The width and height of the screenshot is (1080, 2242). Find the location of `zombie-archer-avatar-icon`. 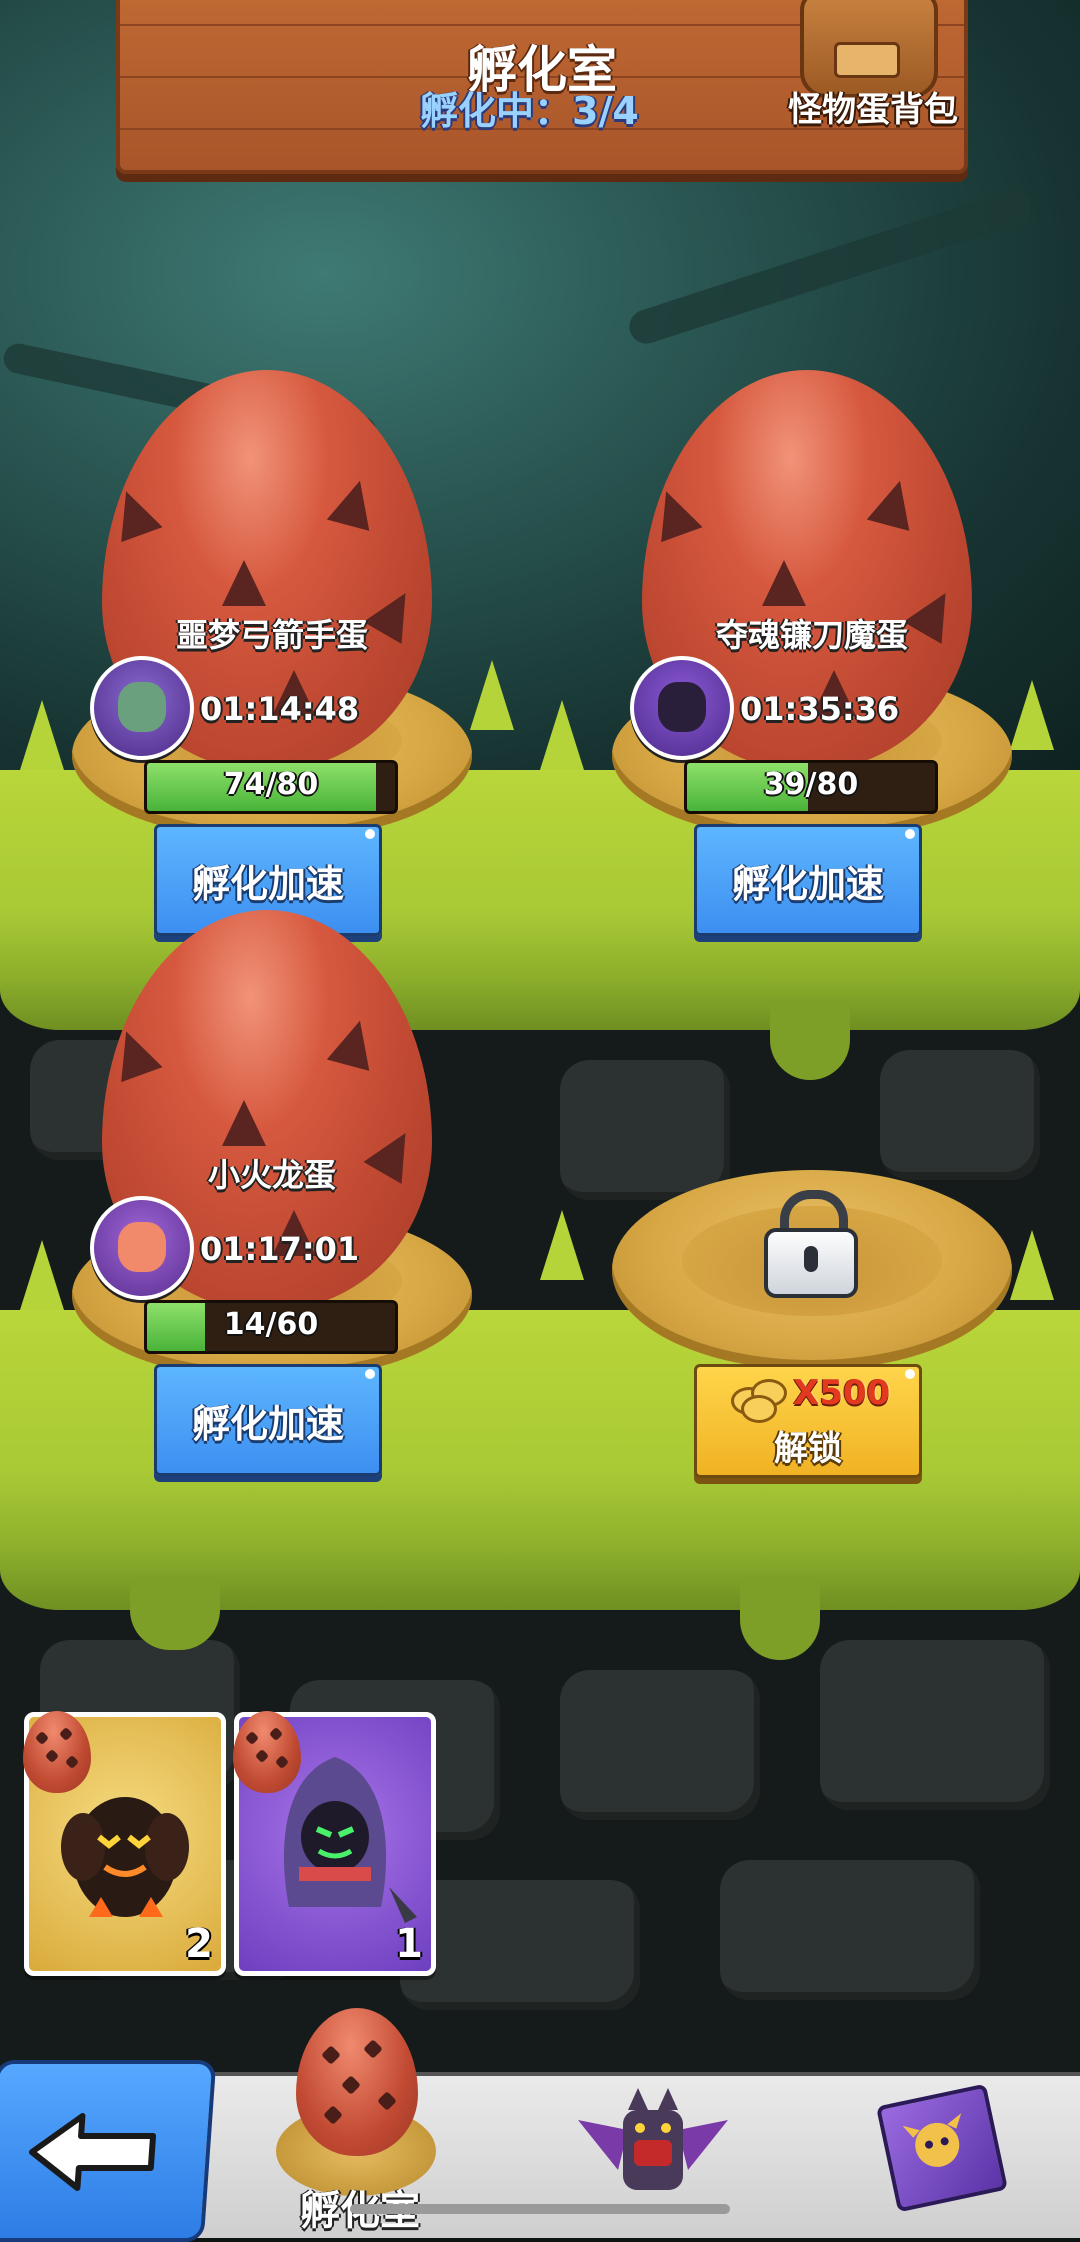

zombie-archer-avatar-icon is located at coordinates (142, 708).